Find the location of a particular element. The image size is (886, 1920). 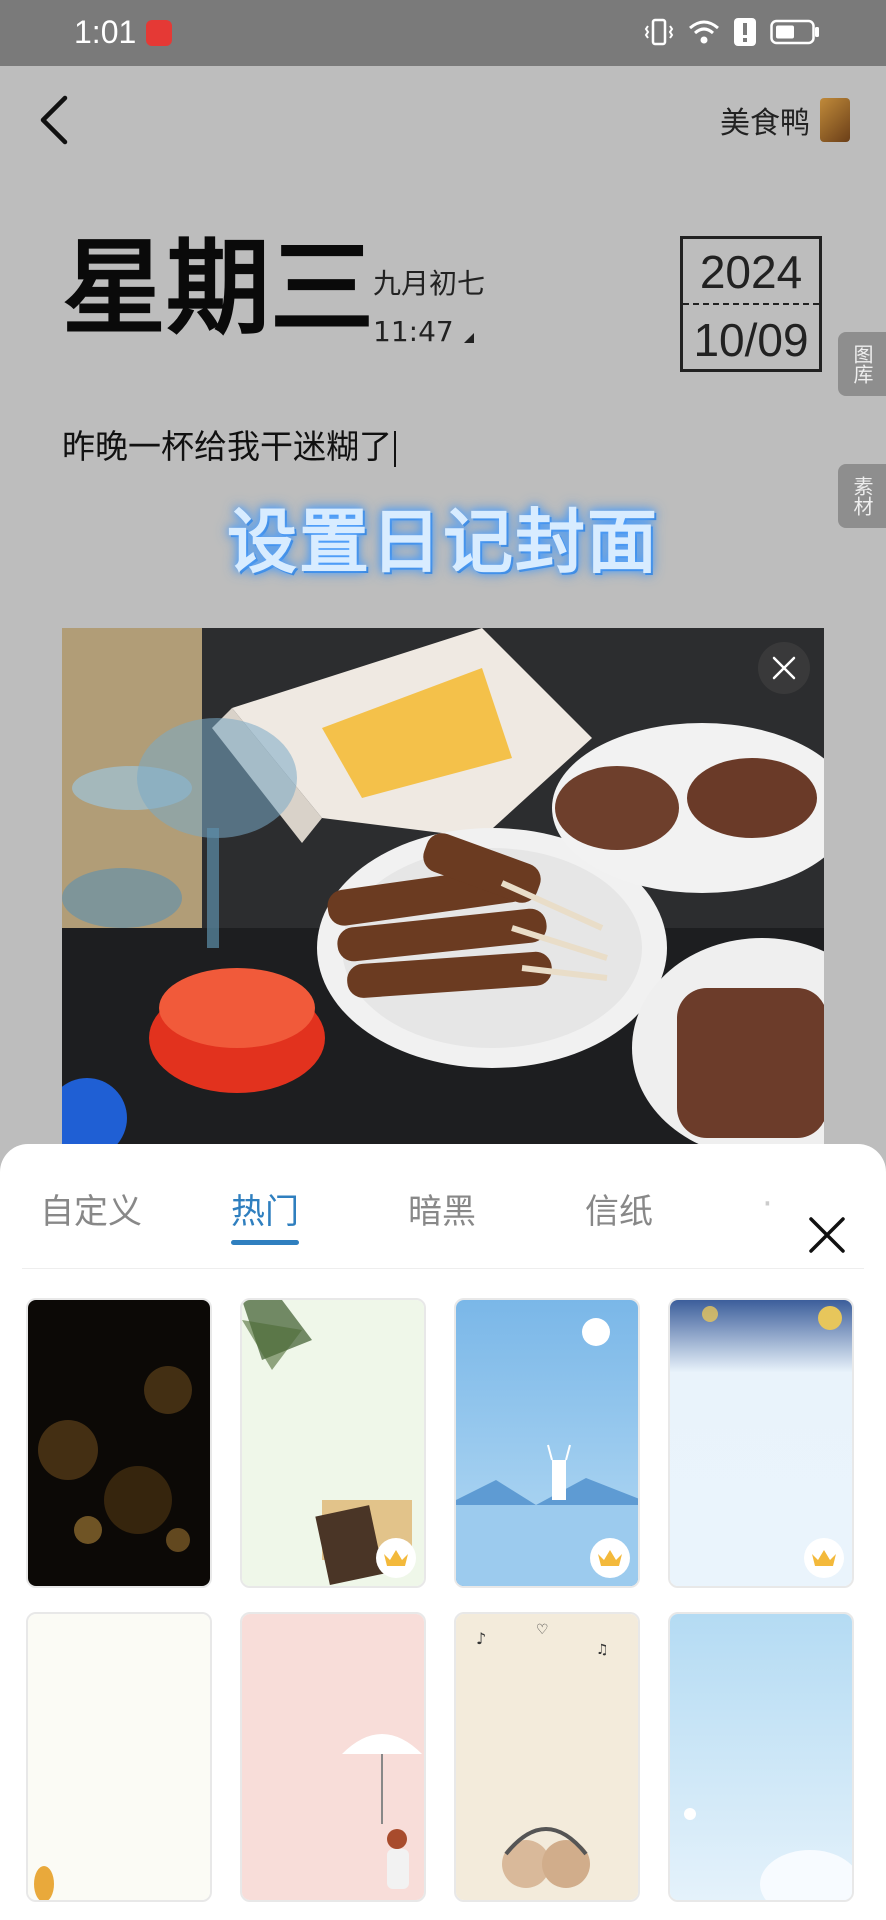

author-chip: 美食鸭 is located at coordinates (785, 120).